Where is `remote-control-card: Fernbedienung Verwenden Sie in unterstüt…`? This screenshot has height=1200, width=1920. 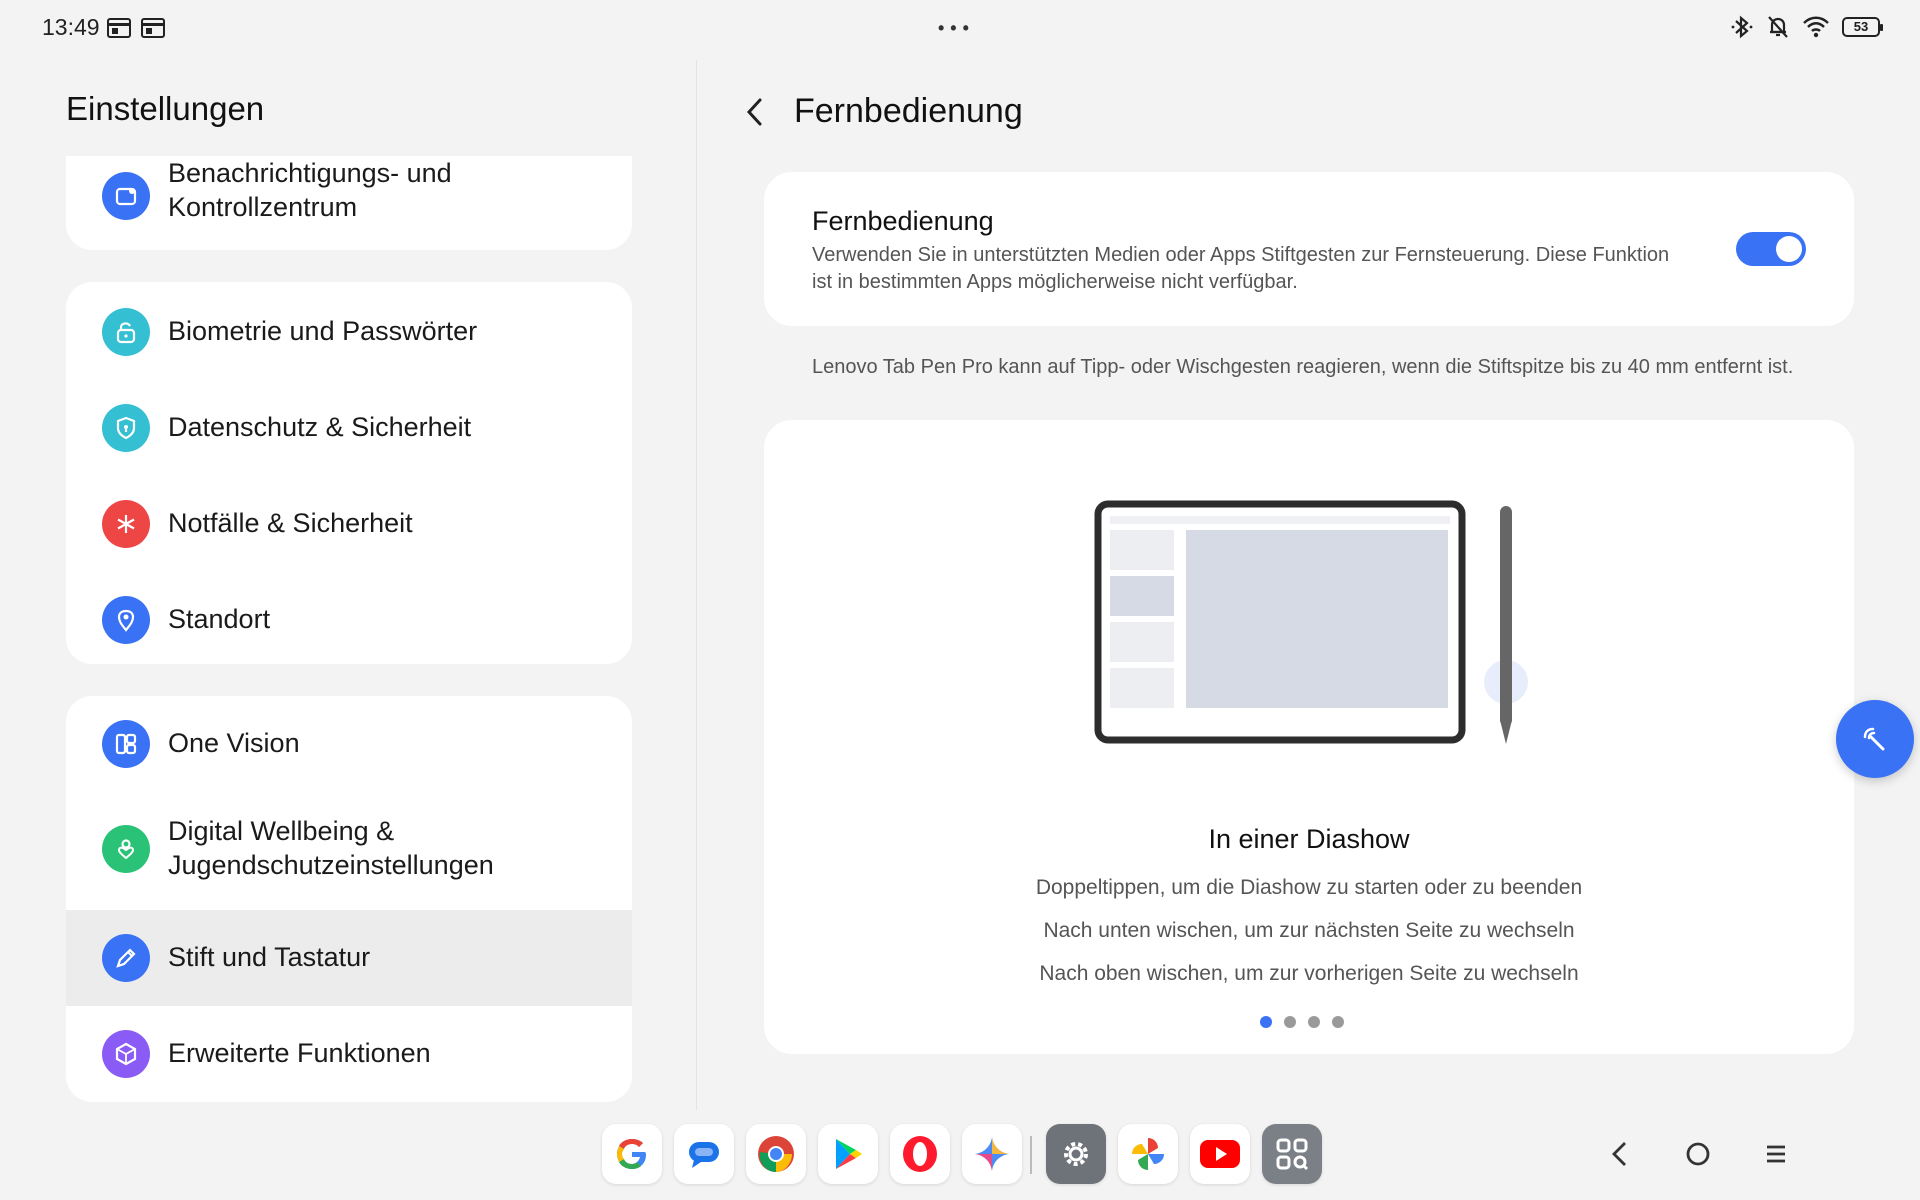 remote-control-card: Fernbedienung Verwenden Sie in unterstüt… is located at coordinates (1309, 249).